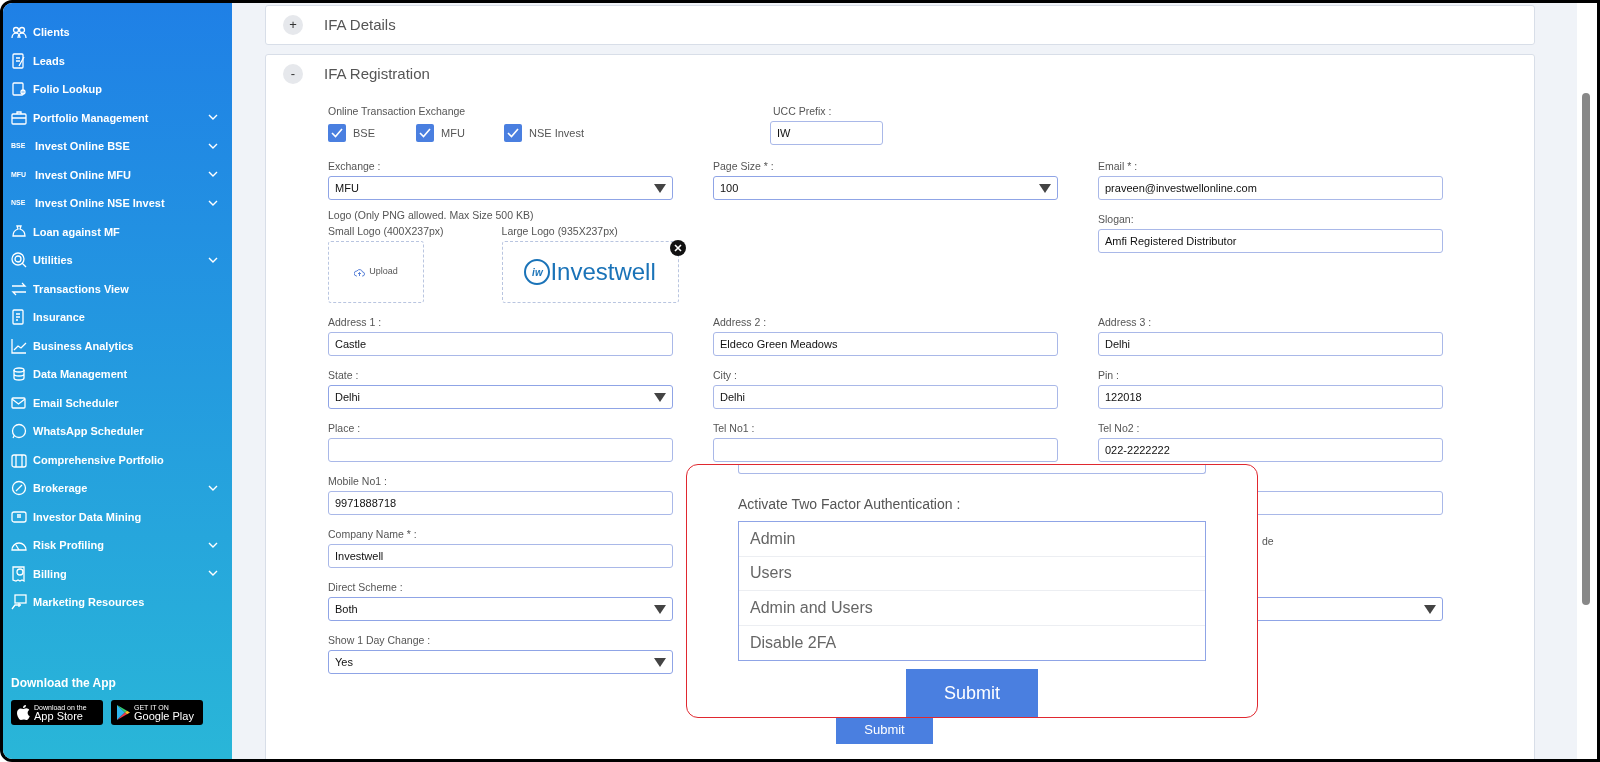  I want to click on sidebar-item: Transactions View, so click(117, 288).